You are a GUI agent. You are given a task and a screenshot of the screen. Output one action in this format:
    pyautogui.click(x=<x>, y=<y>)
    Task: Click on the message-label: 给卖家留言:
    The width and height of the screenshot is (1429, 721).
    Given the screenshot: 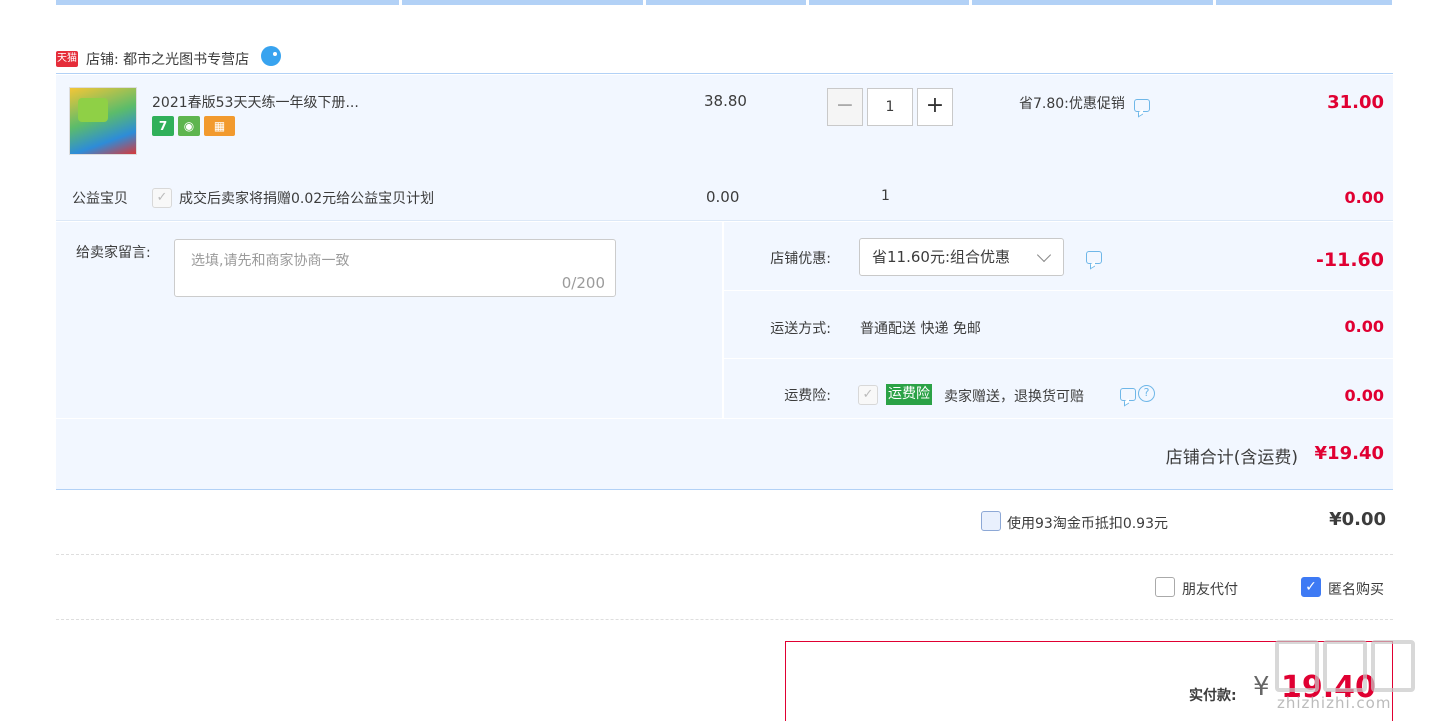 What is the action you would take?
    pyautogui.click(x=113, y=253)
    